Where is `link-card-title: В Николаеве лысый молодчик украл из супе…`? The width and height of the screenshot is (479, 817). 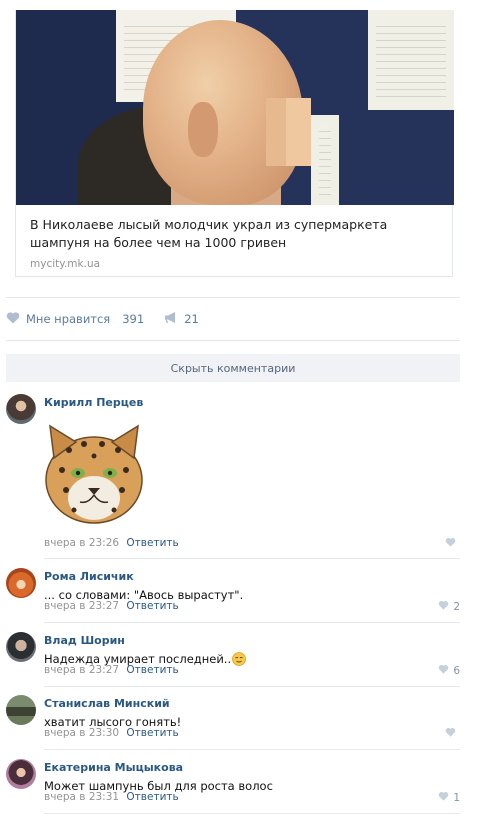 link-card-title: В Николаеве лысый молодчик украл из супе… is located at coordinates (235, 234).